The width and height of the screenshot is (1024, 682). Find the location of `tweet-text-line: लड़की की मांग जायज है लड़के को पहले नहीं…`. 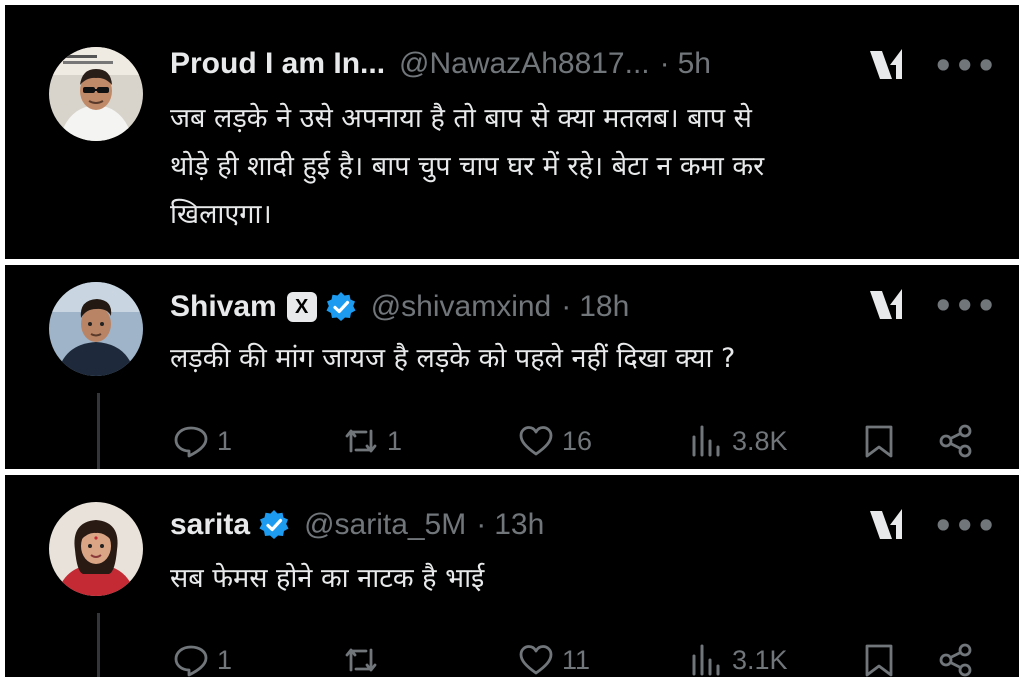

tweet-text-line: लड़की की मांग जायज है लड़के को पहले नहीं… is located at coordinates (453, 358).